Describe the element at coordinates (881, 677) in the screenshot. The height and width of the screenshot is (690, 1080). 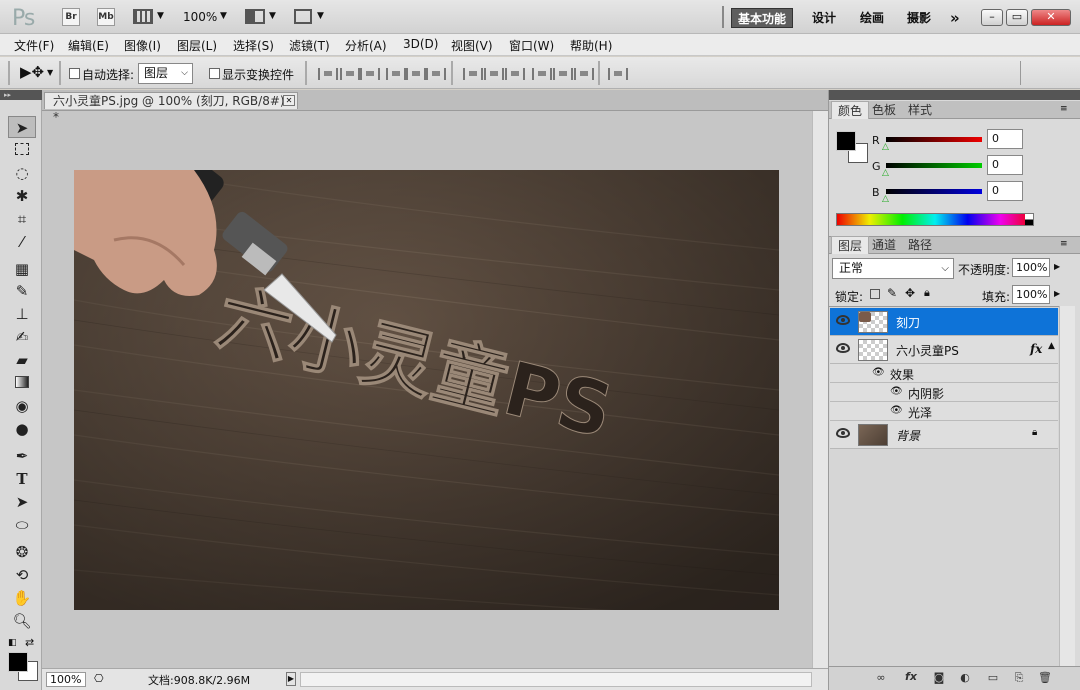
I see `link-layers-icon: ∞` at that location.